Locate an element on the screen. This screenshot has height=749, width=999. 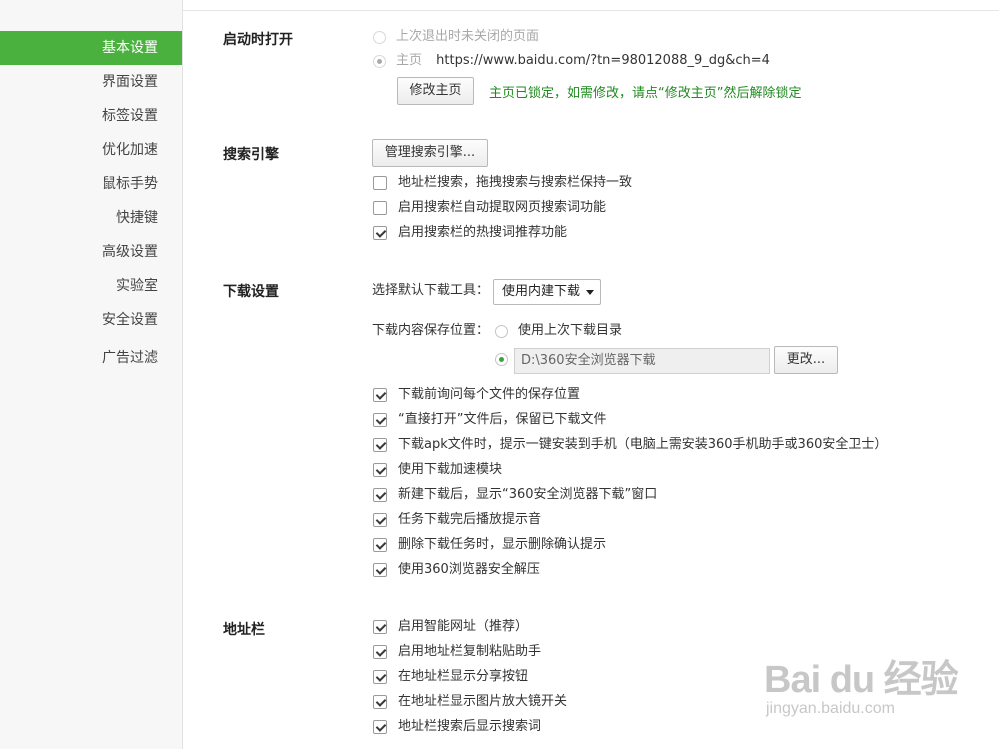
sidebar-item-adblock: 广告过滤 is located at coordinates (91, 358).